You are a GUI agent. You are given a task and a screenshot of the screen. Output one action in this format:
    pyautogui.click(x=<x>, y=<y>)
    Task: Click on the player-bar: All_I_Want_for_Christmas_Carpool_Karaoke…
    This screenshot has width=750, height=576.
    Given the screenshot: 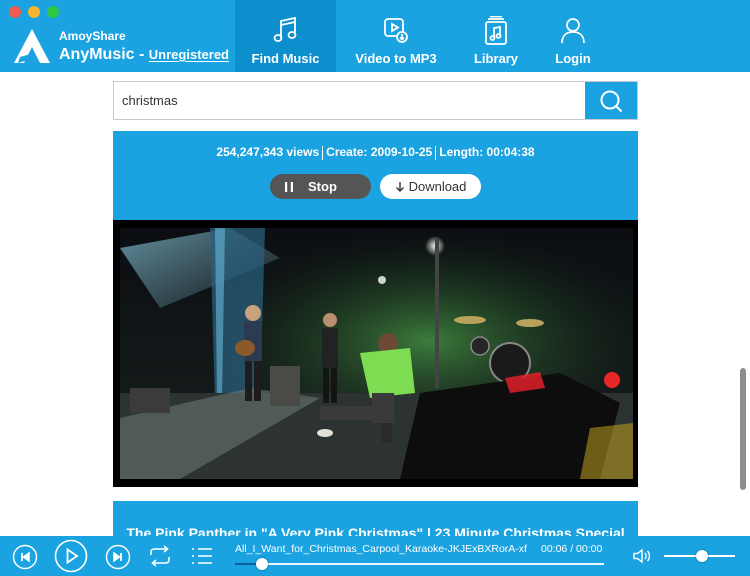 What is the action you would take?
    pyautogui.click(x=375, y=556)
    